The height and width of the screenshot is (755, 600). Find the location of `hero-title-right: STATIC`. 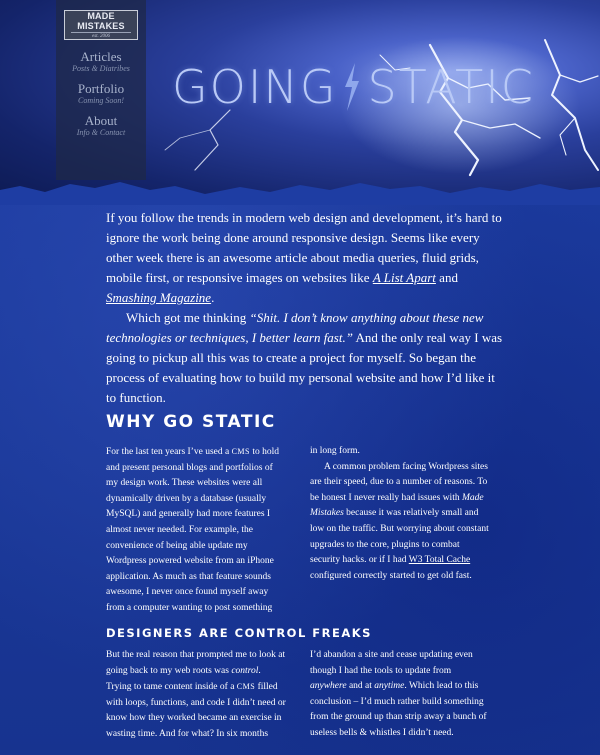

hero-title-right: STATIC is located at coordinates (451, 87).